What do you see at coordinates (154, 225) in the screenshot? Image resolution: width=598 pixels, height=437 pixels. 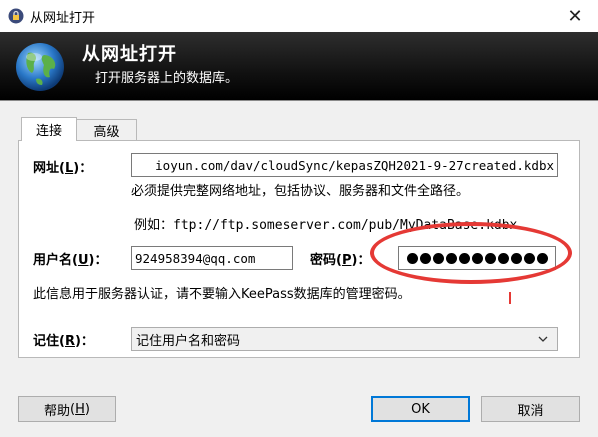 I see `example-prefix: 例如：` at bounding box center [154, 225].